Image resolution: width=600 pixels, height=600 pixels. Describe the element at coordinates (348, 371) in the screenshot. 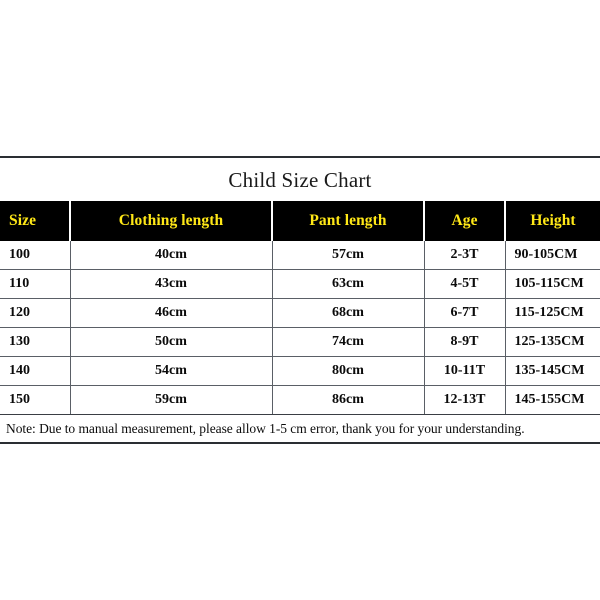

I see `cell-pant-length: 80cm` at that location.